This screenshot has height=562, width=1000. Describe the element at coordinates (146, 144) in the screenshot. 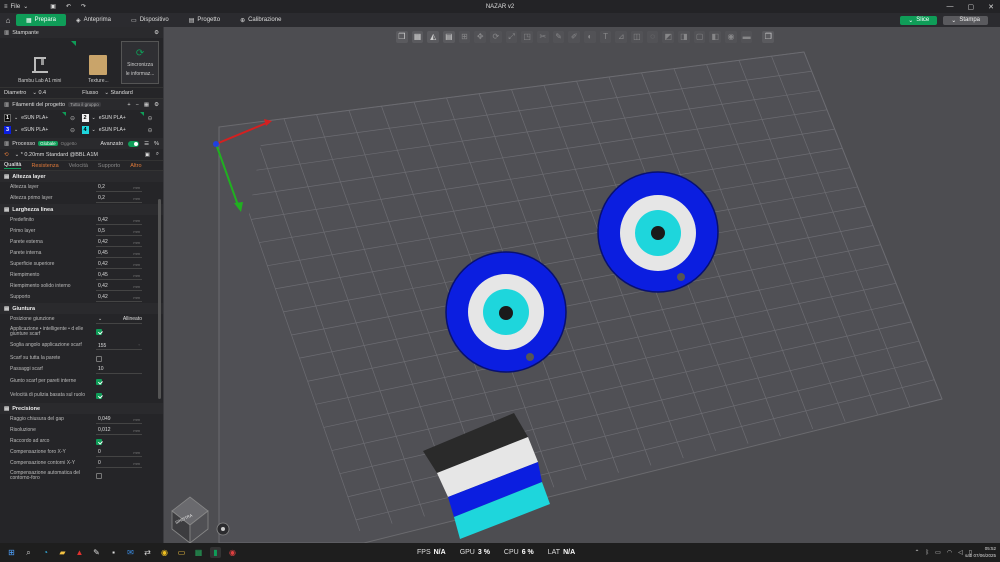

I see `list-icon: ☰` at that location.